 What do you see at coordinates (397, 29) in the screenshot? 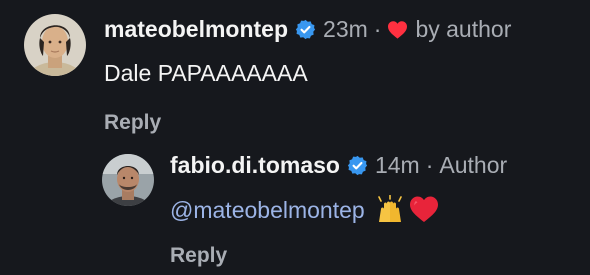
I see `heart-icon` at bounding box center [397, 29].